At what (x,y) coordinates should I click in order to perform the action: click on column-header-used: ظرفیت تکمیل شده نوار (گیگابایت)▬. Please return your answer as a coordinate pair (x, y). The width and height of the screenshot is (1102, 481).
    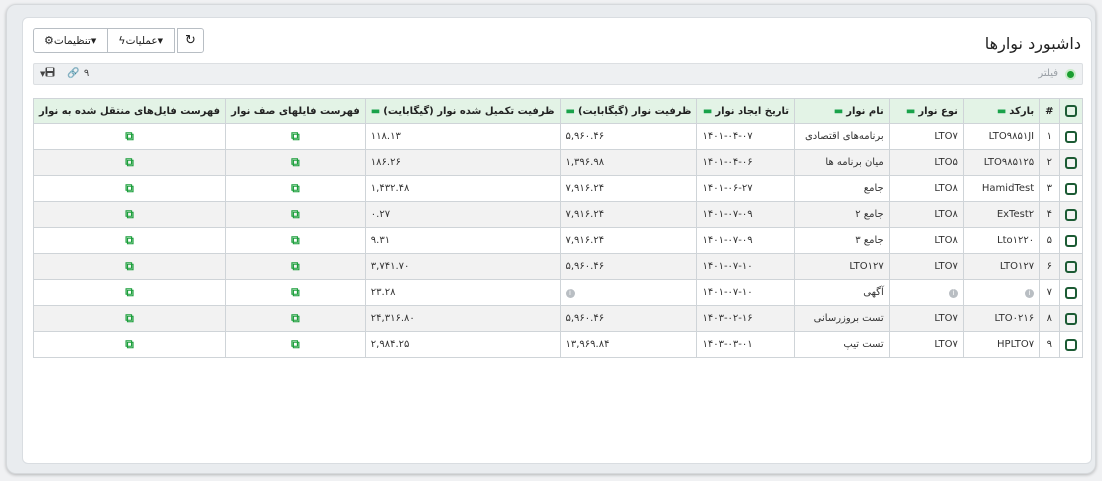
    Looking at the image, I should click on (462, 111).